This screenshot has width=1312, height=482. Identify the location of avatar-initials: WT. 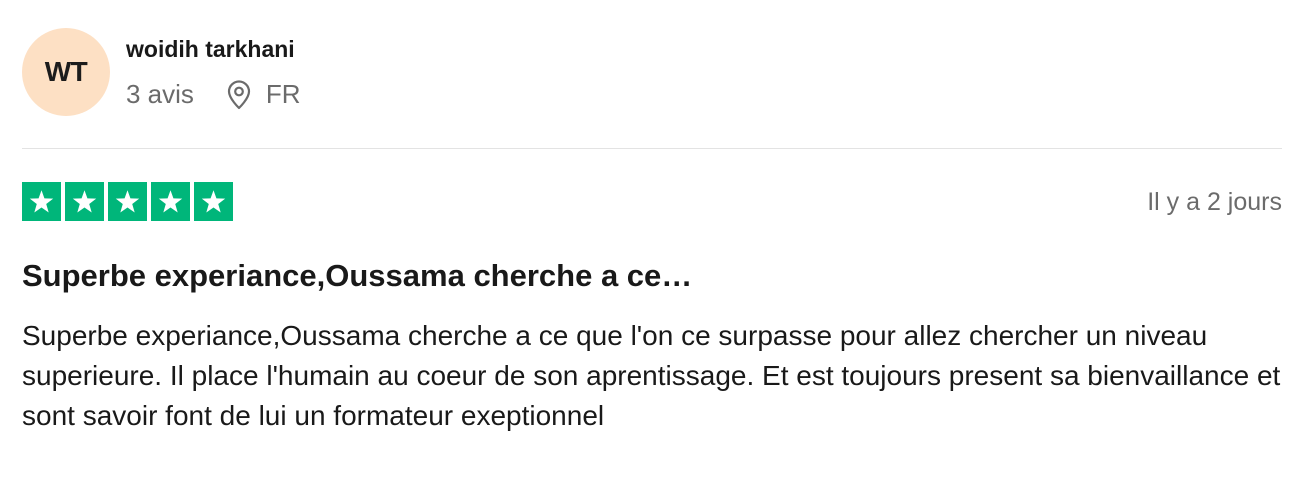
(66, 71).